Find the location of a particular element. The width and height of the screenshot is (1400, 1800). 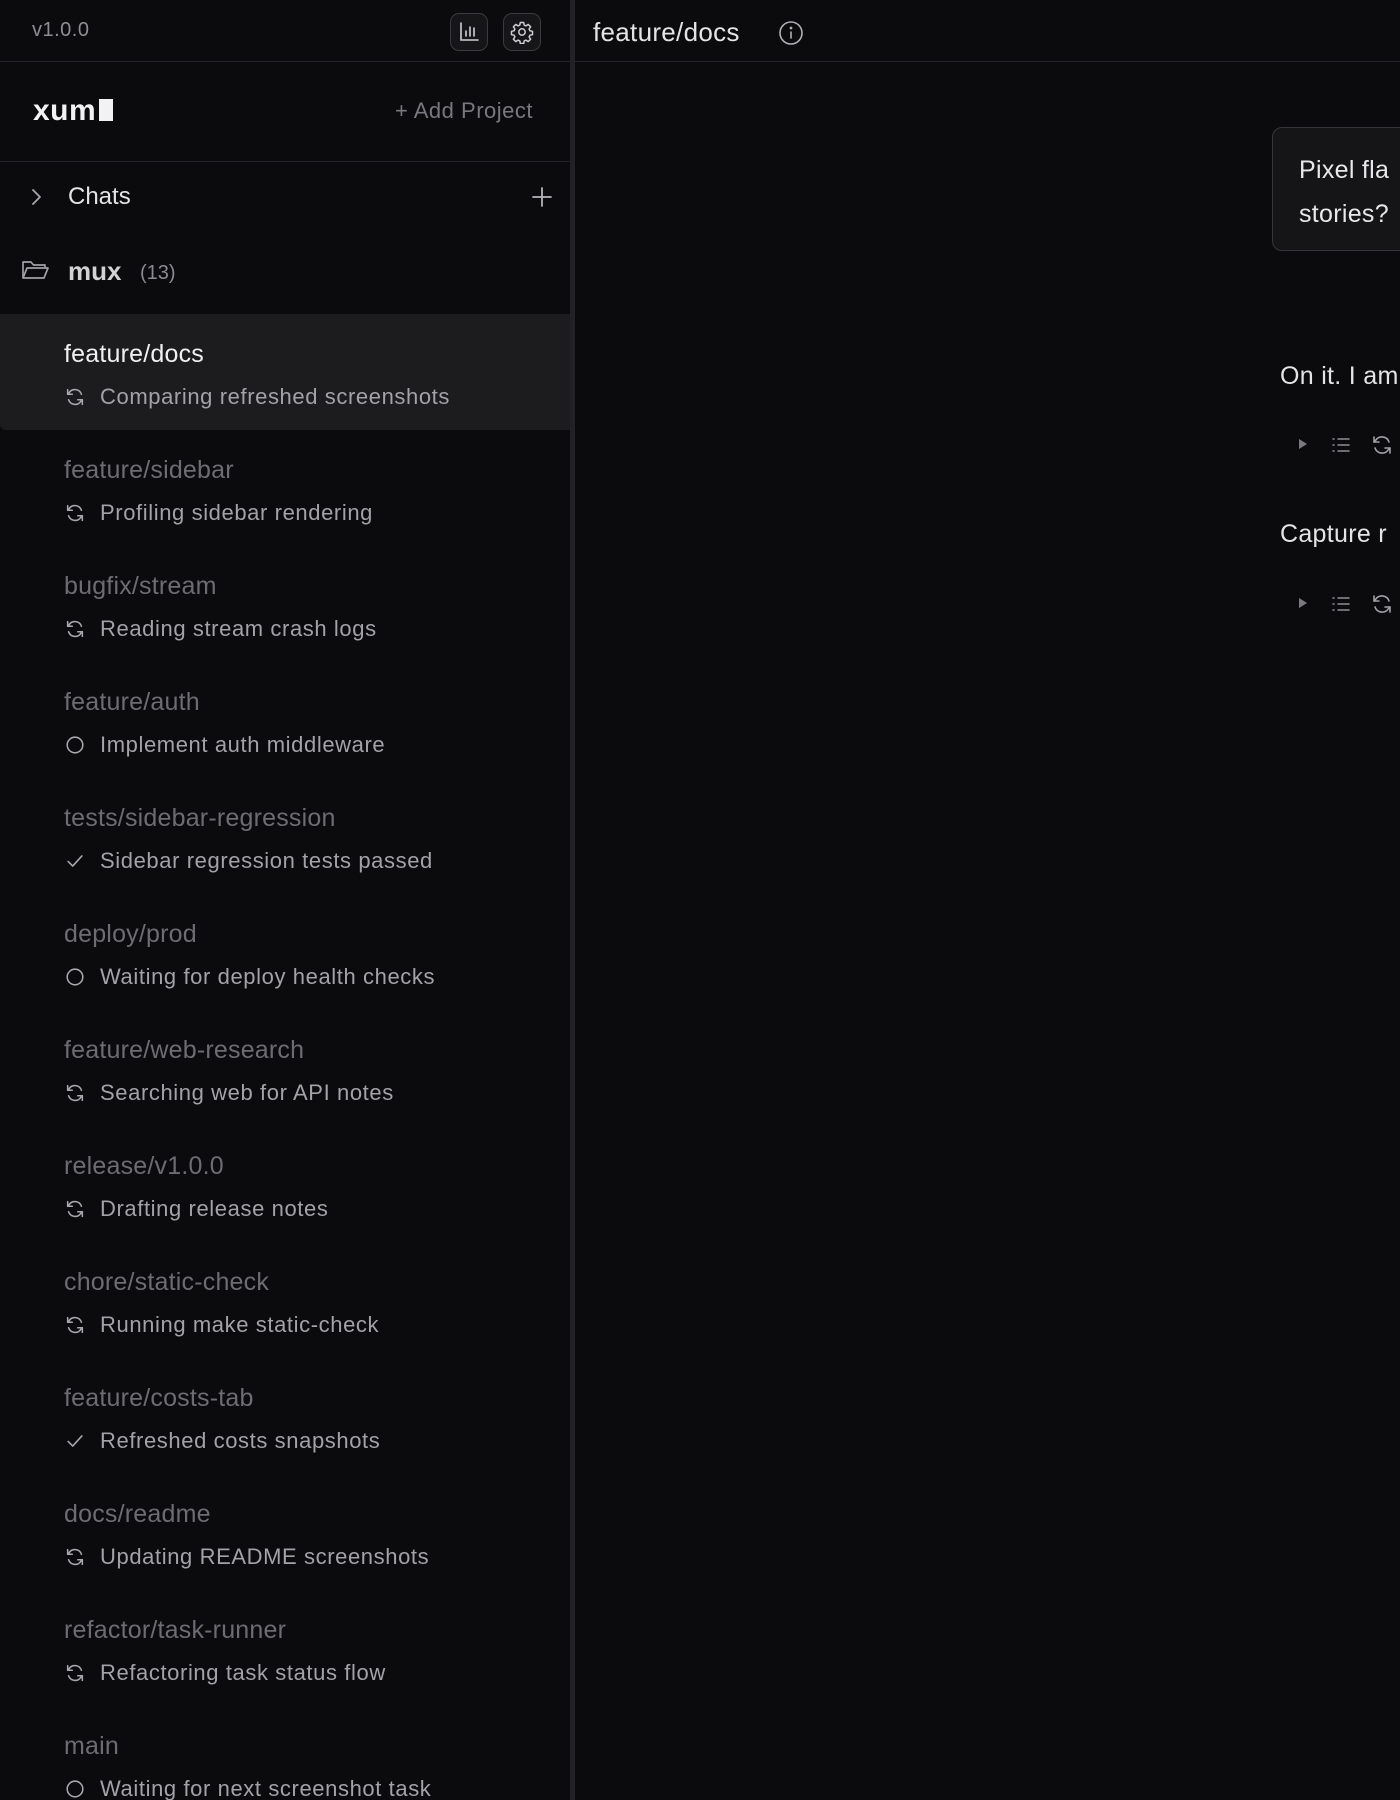

new-chat-plus-icon is located at coordinates (542, 197).